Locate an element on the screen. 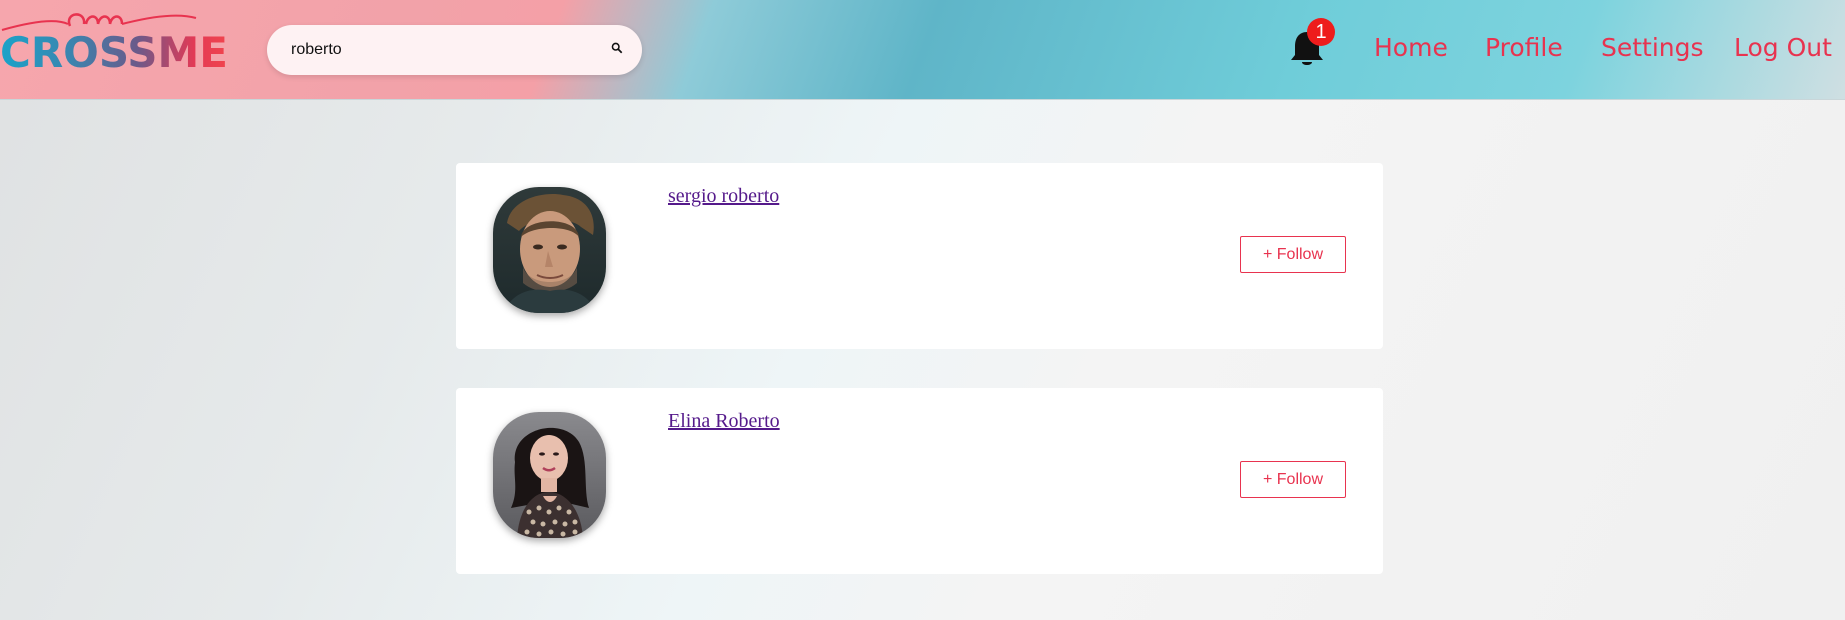  user-profile-link: sergio roberto is located at coordinates (723, 196).